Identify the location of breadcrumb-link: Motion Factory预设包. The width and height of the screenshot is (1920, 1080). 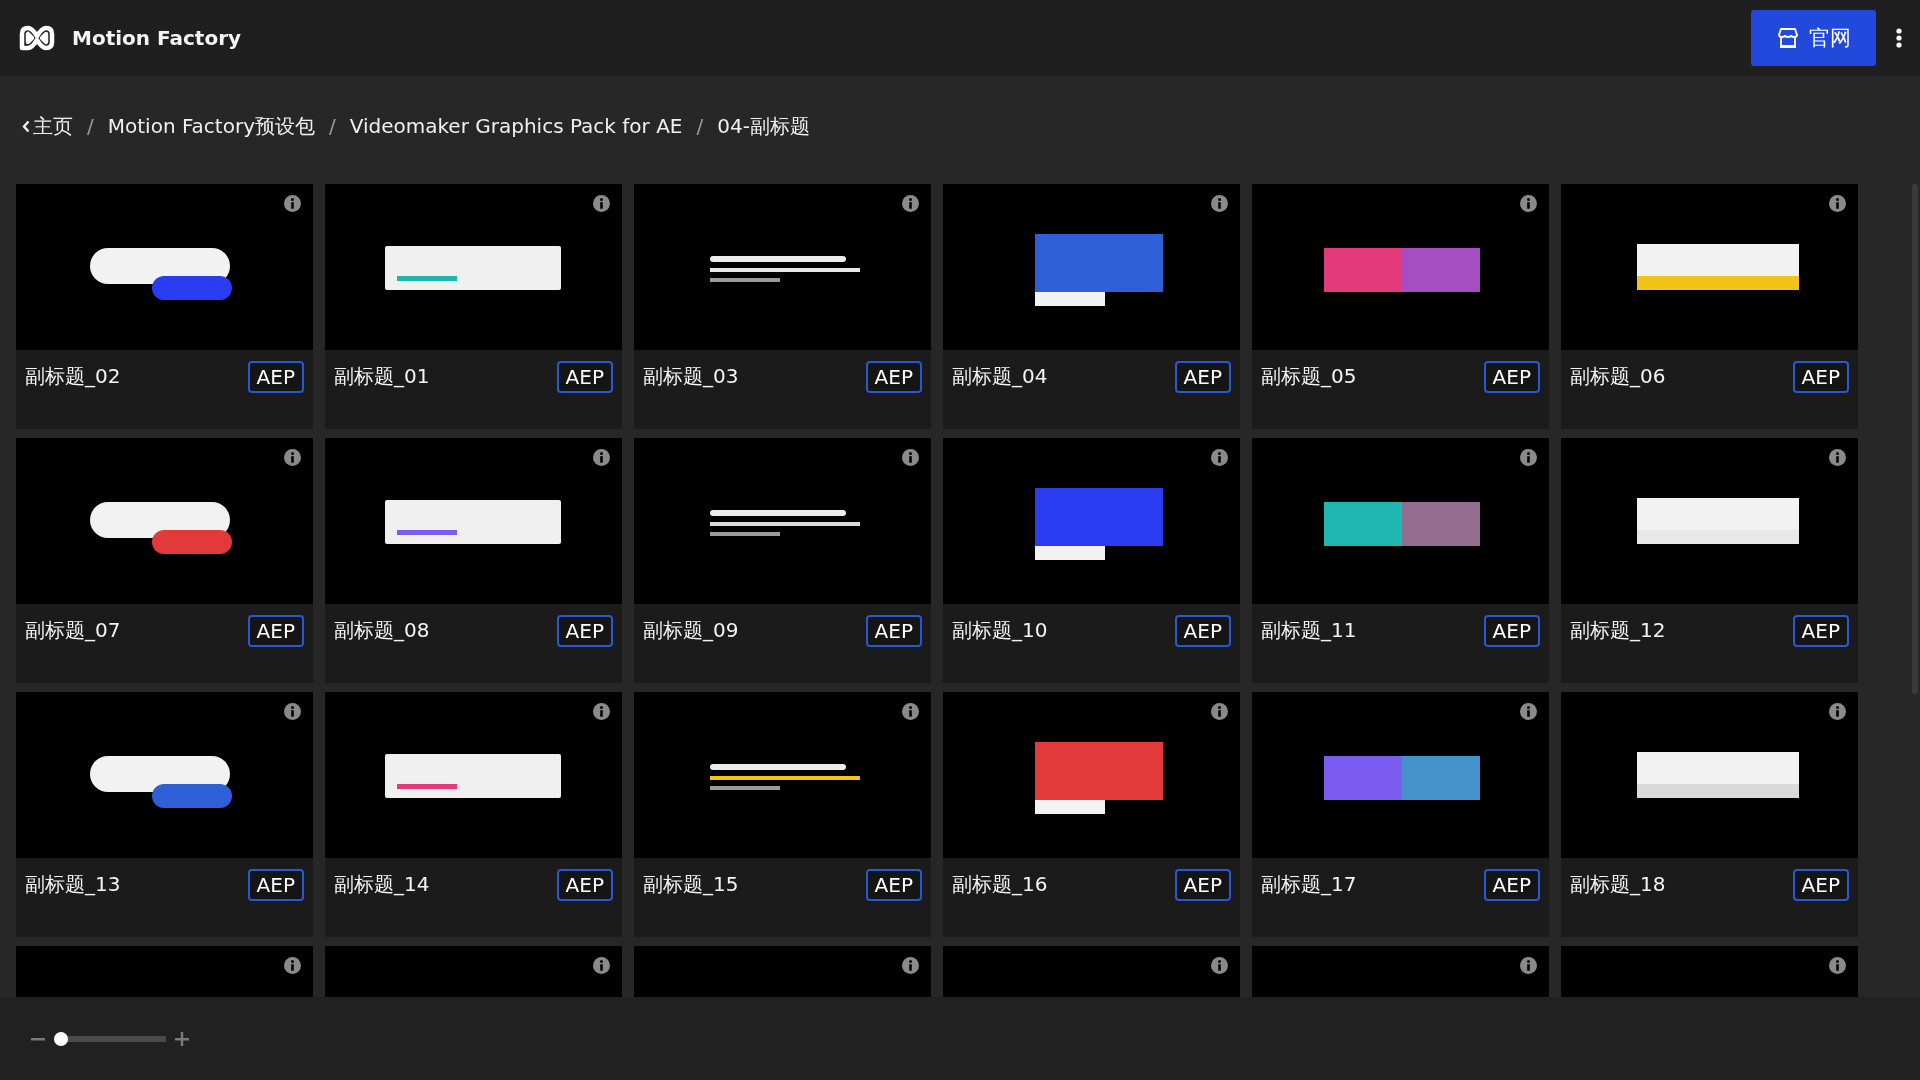
(211, 126).